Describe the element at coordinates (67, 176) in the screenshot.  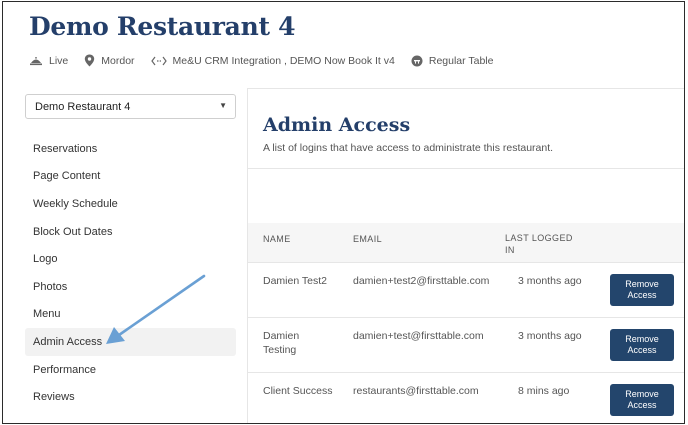
I see `sidebar-item-label: Page Content` at that location.